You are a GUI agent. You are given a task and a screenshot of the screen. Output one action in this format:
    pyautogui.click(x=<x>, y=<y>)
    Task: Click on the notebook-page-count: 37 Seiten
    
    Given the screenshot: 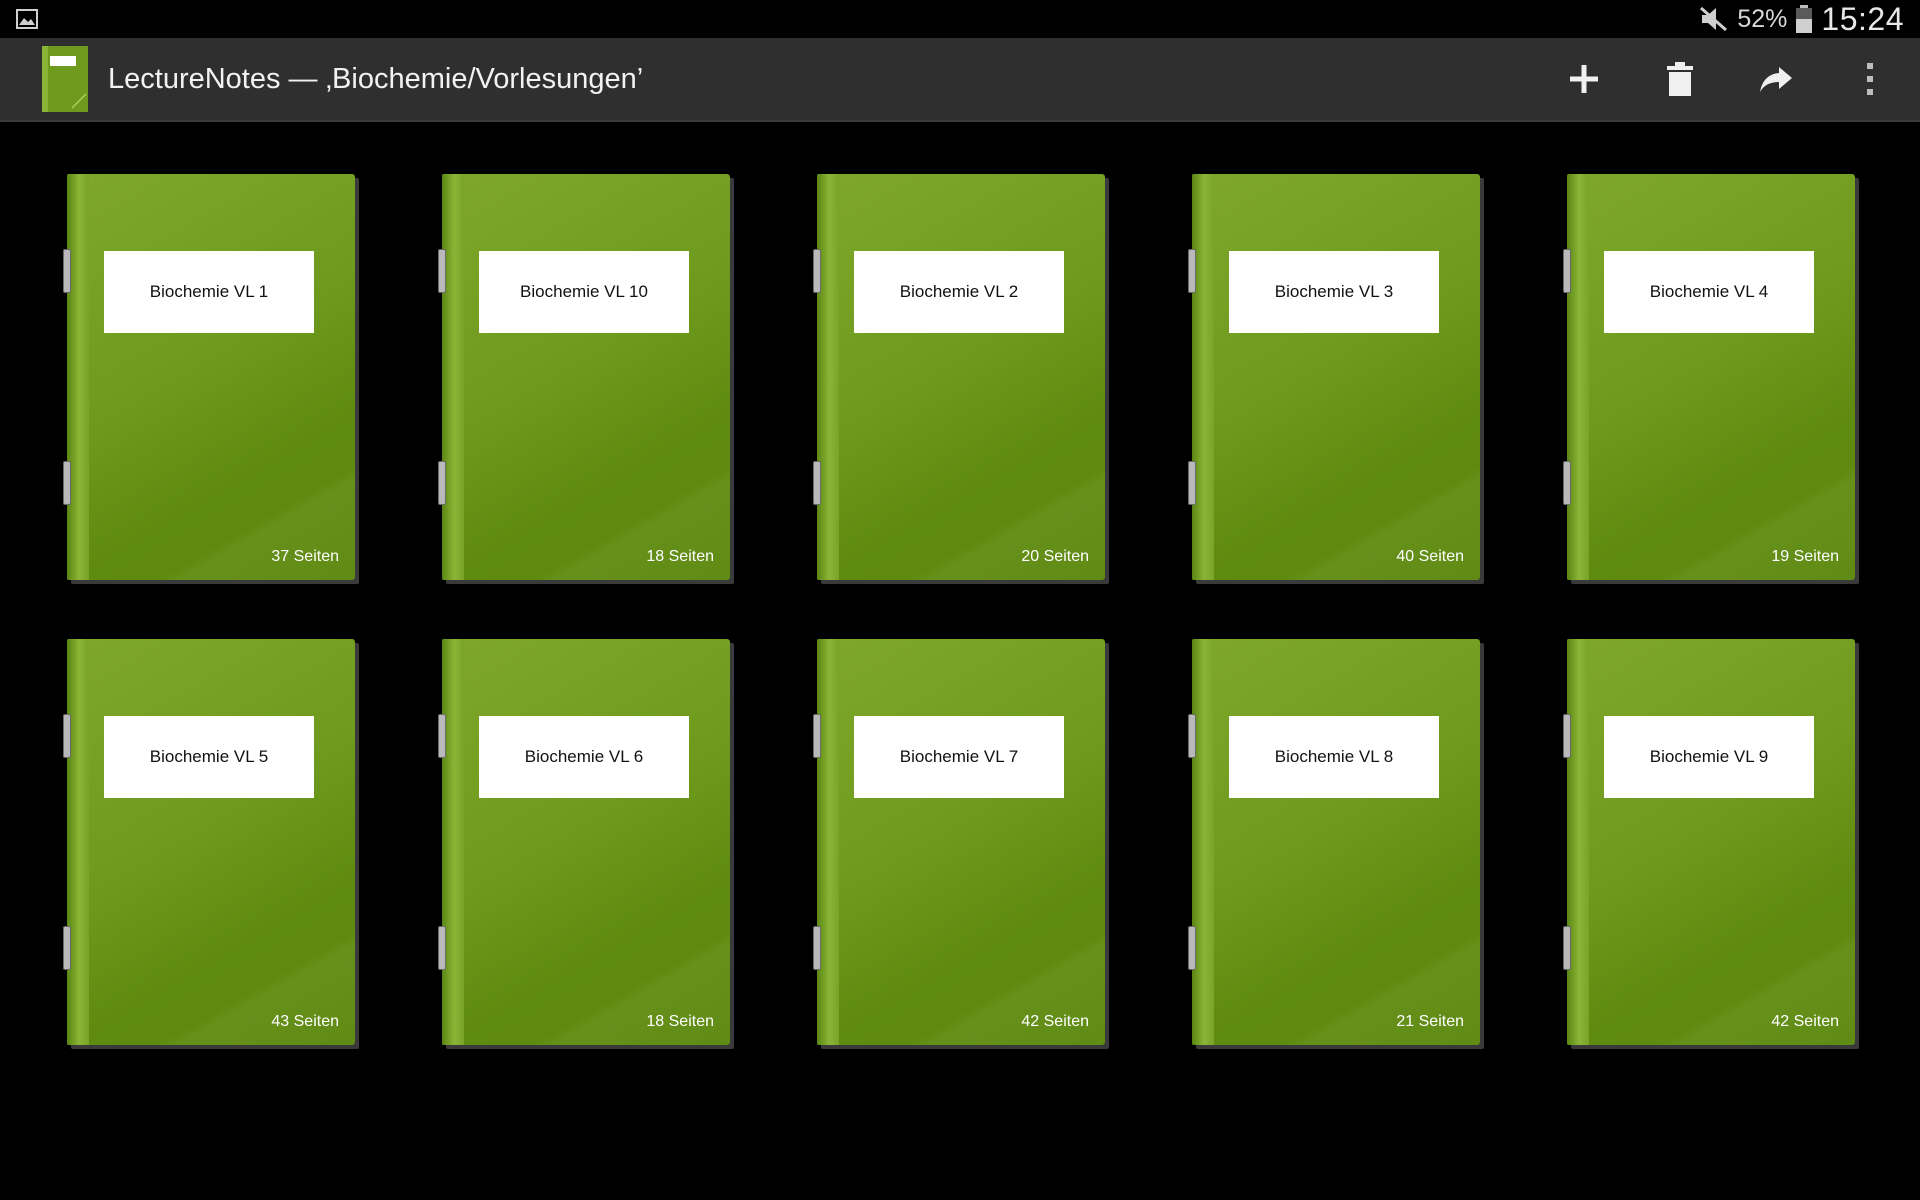 What is the action you would take?
    pyautogui.click(x=305, y=556)
    